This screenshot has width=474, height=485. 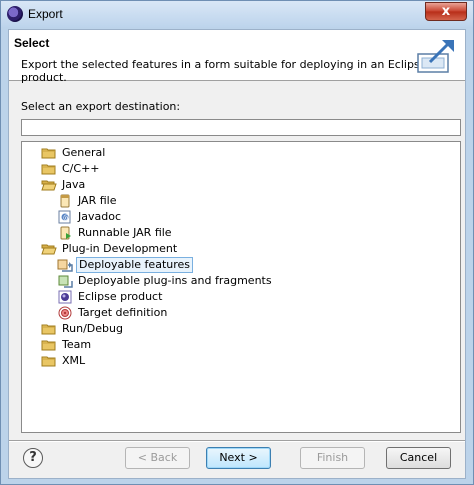 What do you see at coordinates (65, 201) in the screenshot?
I see `jar-icon` at bounding box center [65, 201].